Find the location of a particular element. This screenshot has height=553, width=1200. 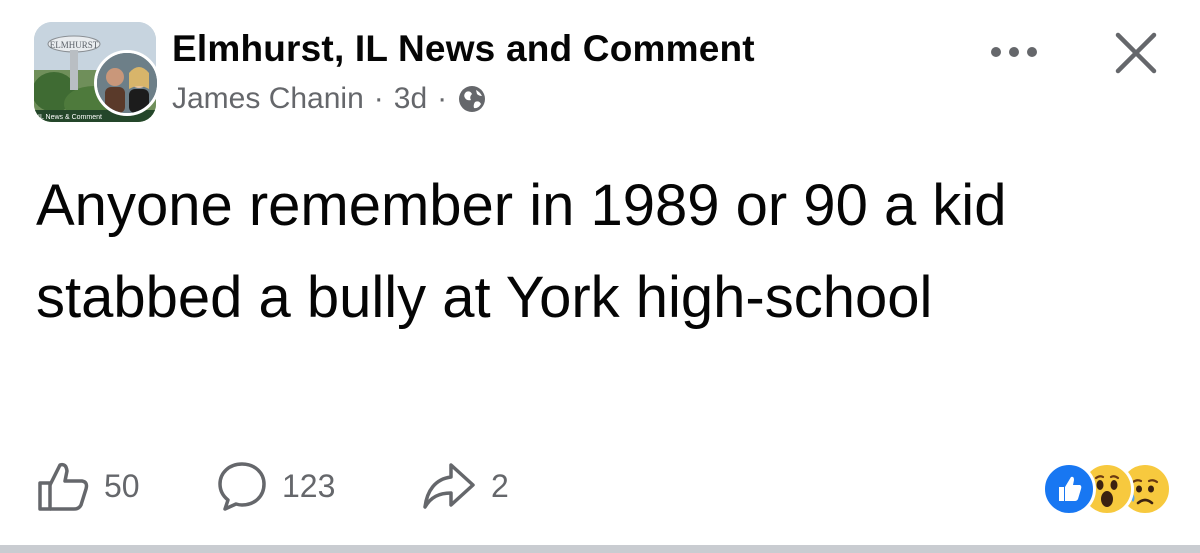

thumbs-up-icon is located at coordinates (63, 486).